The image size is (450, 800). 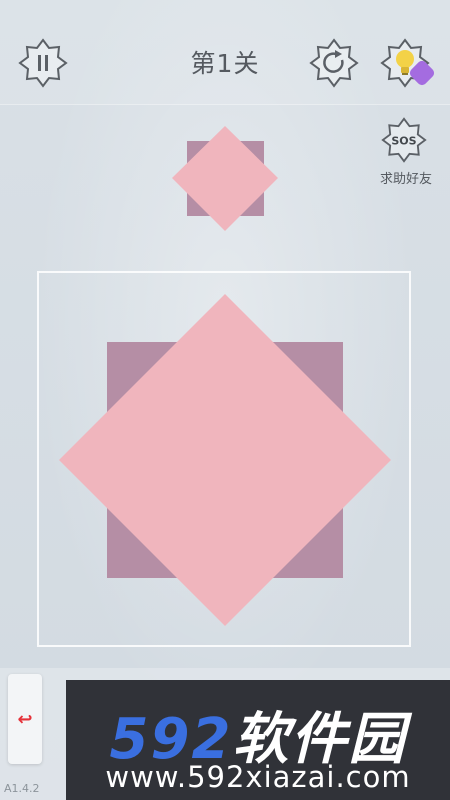 What do you see at coordinates (22, 788) in the screenshot?
I see `version-label: A1.4.2` at bounding box center [22, 788].